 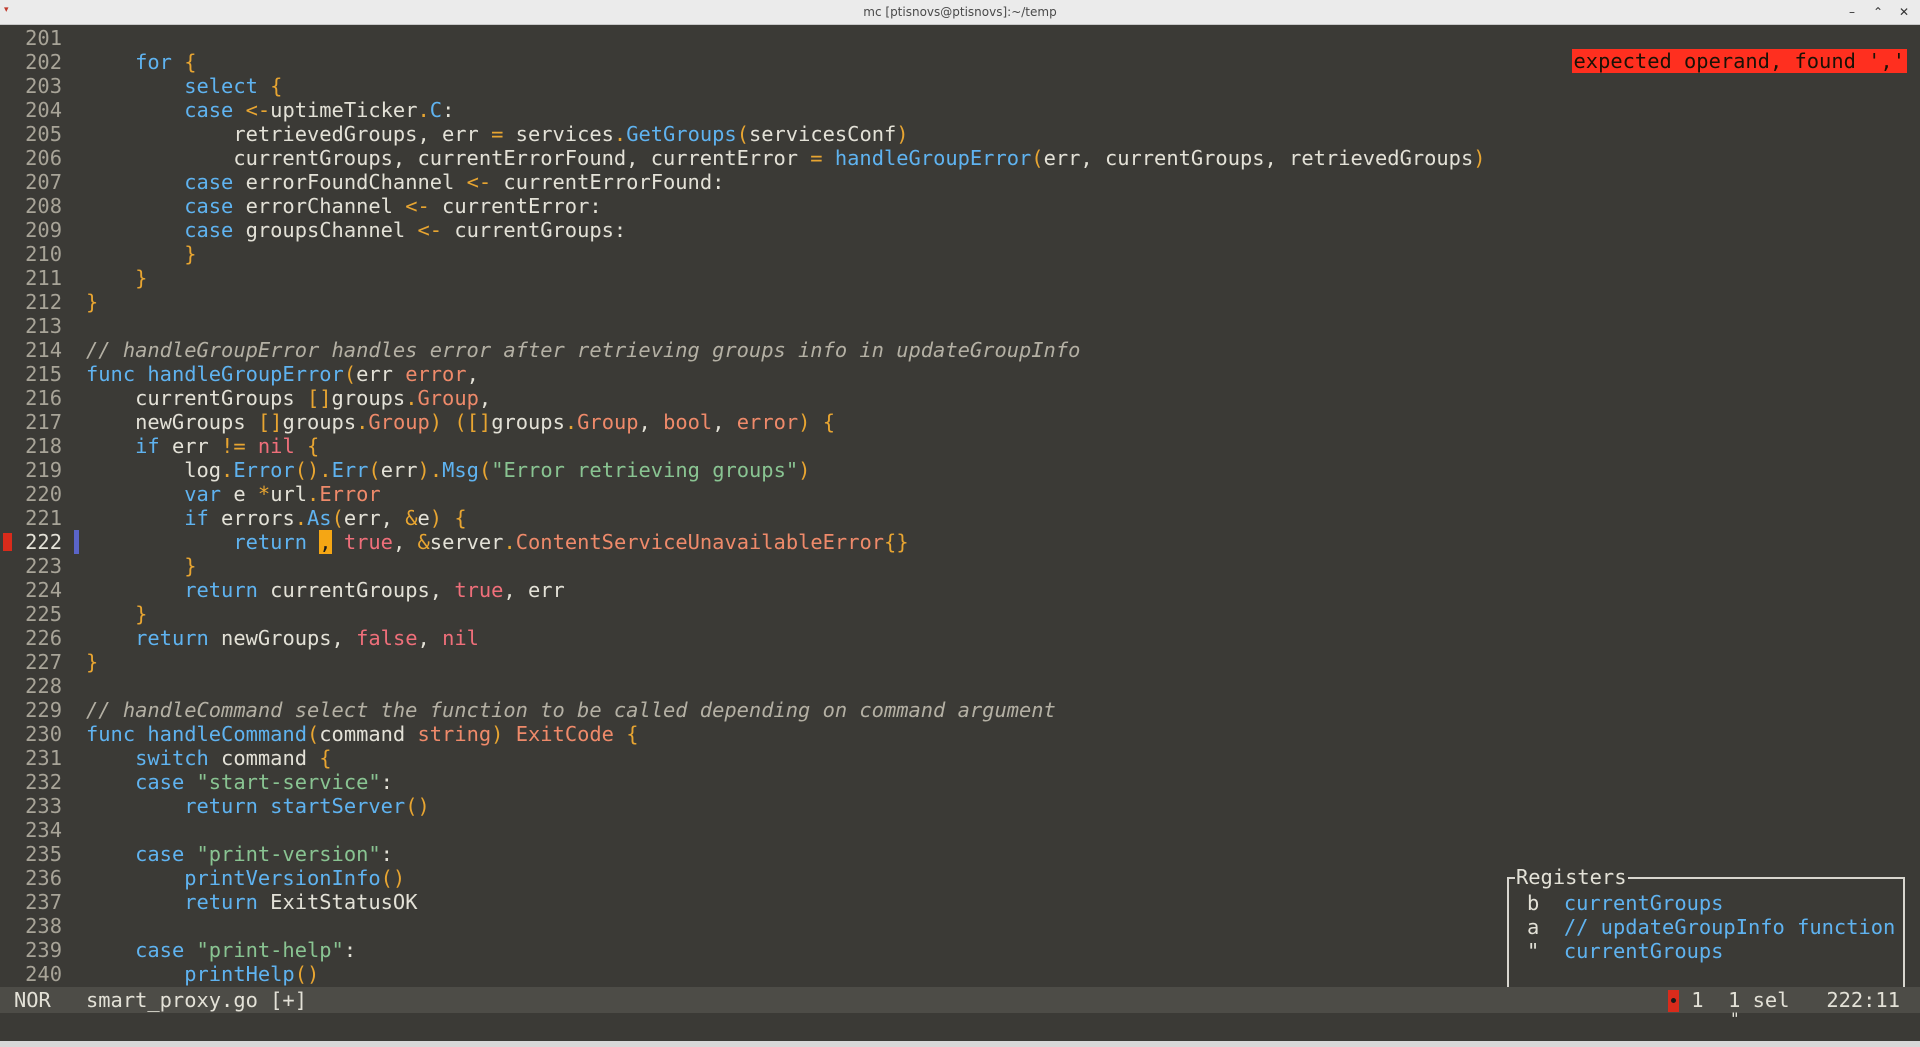 I want to click on line-number: 223, so click(x=43, y=566).